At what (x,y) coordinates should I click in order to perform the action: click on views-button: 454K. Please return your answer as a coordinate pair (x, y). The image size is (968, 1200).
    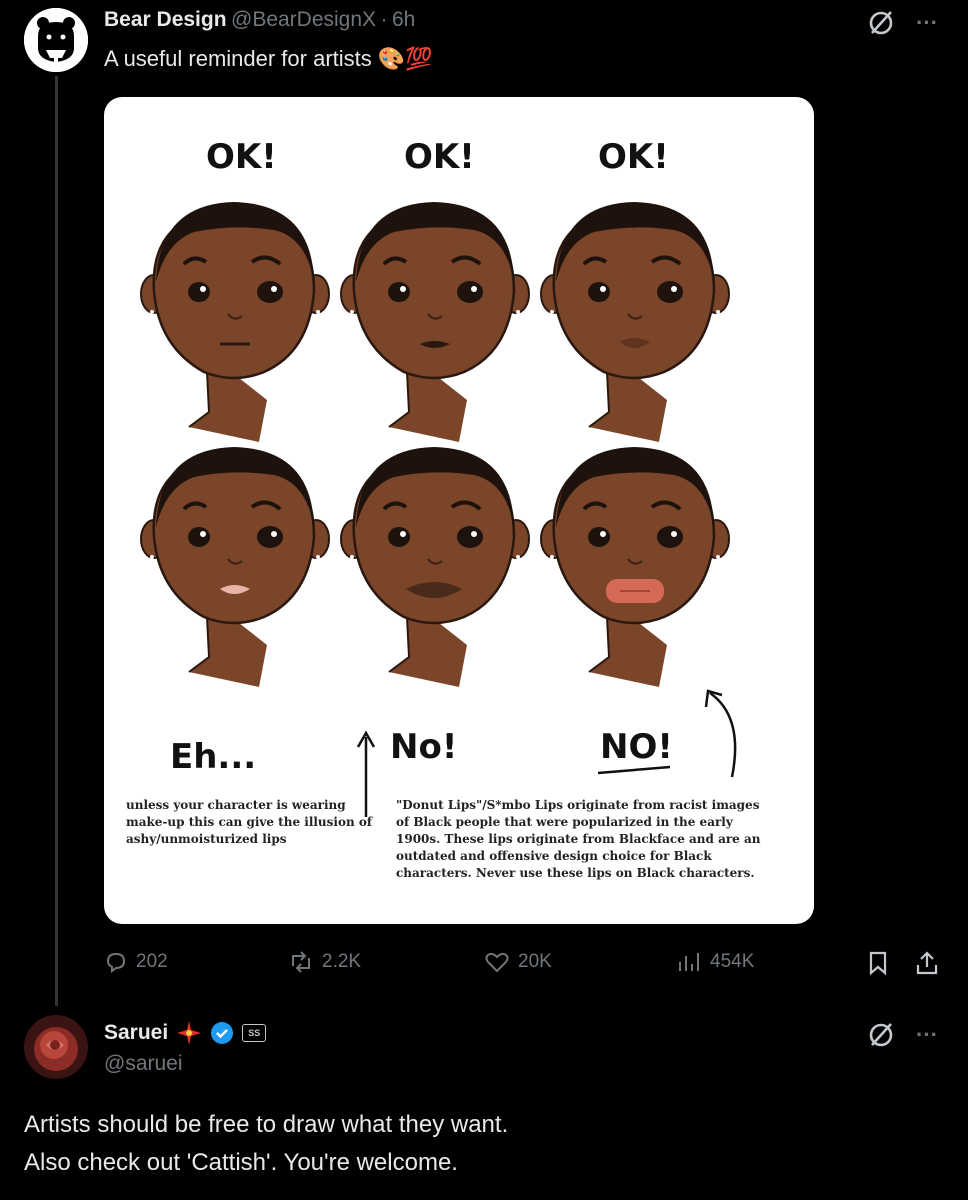
    Looking at the image, I should click on (715, 962).